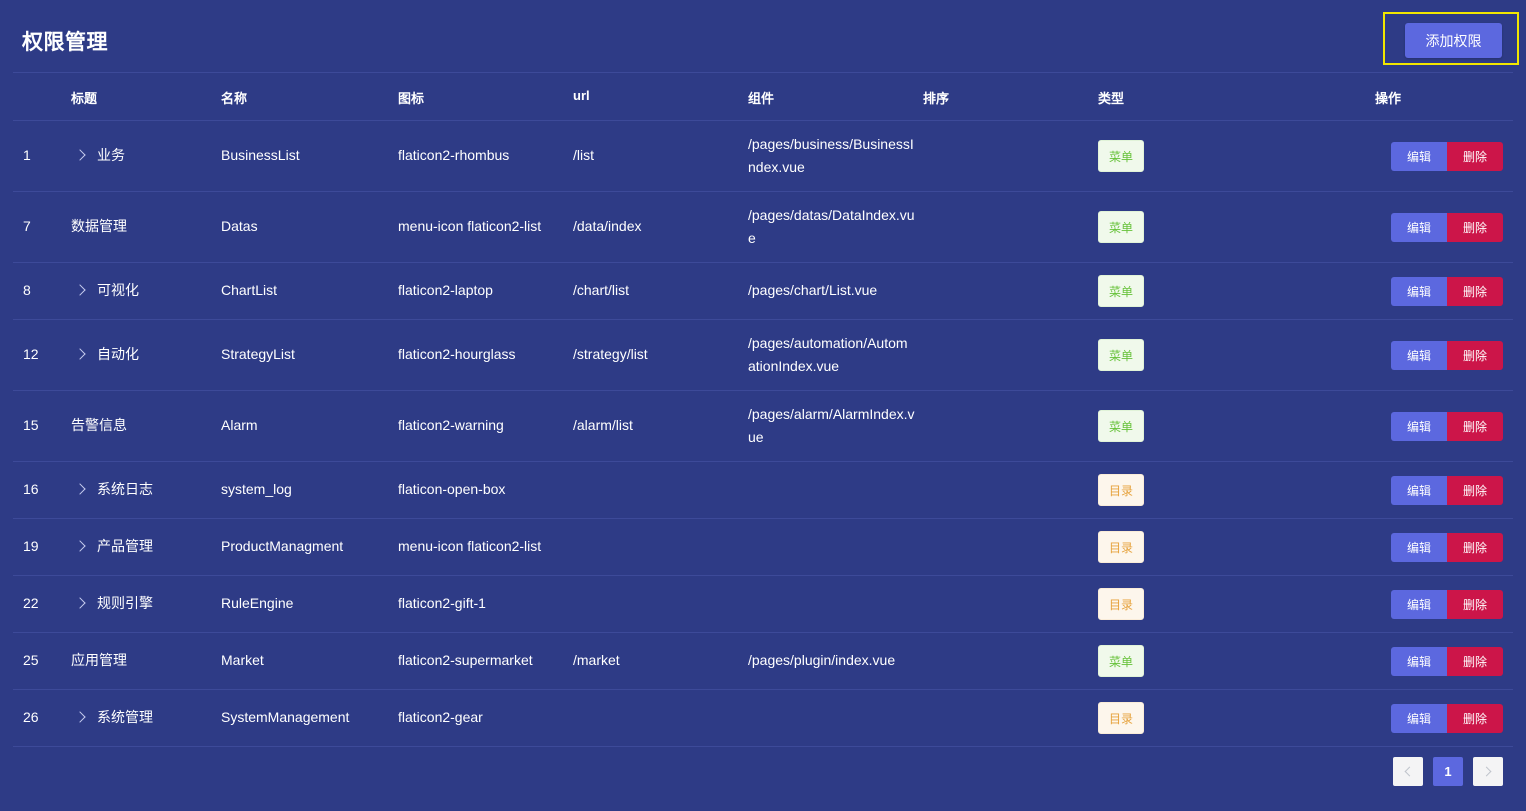 This screenshot has height=811, width=1526. What do you see at coordinates (118, 354) in the screenshot?
I see `row-title: 自动化` at bounding box center [118, 354].